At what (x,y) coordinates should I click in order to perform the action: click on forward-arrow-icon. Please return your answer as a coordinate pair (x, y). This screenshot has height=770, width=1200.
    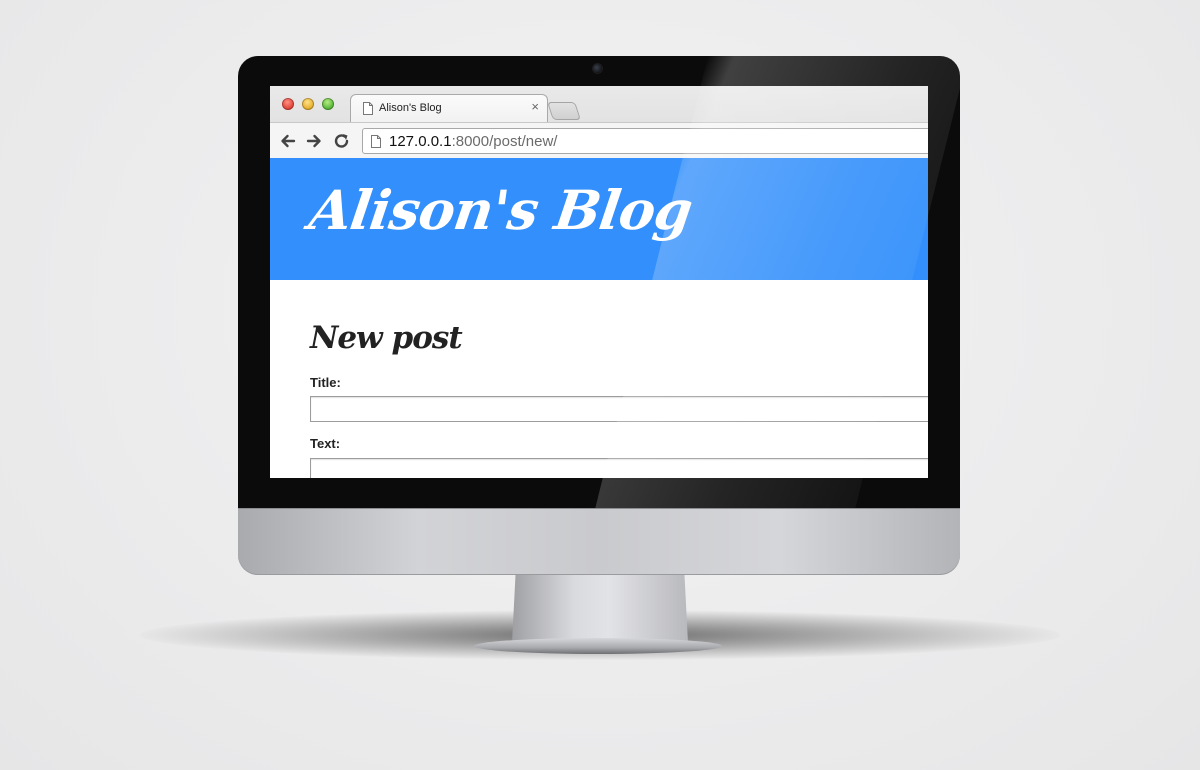
    Looking at the image, I should click on (314, 141).